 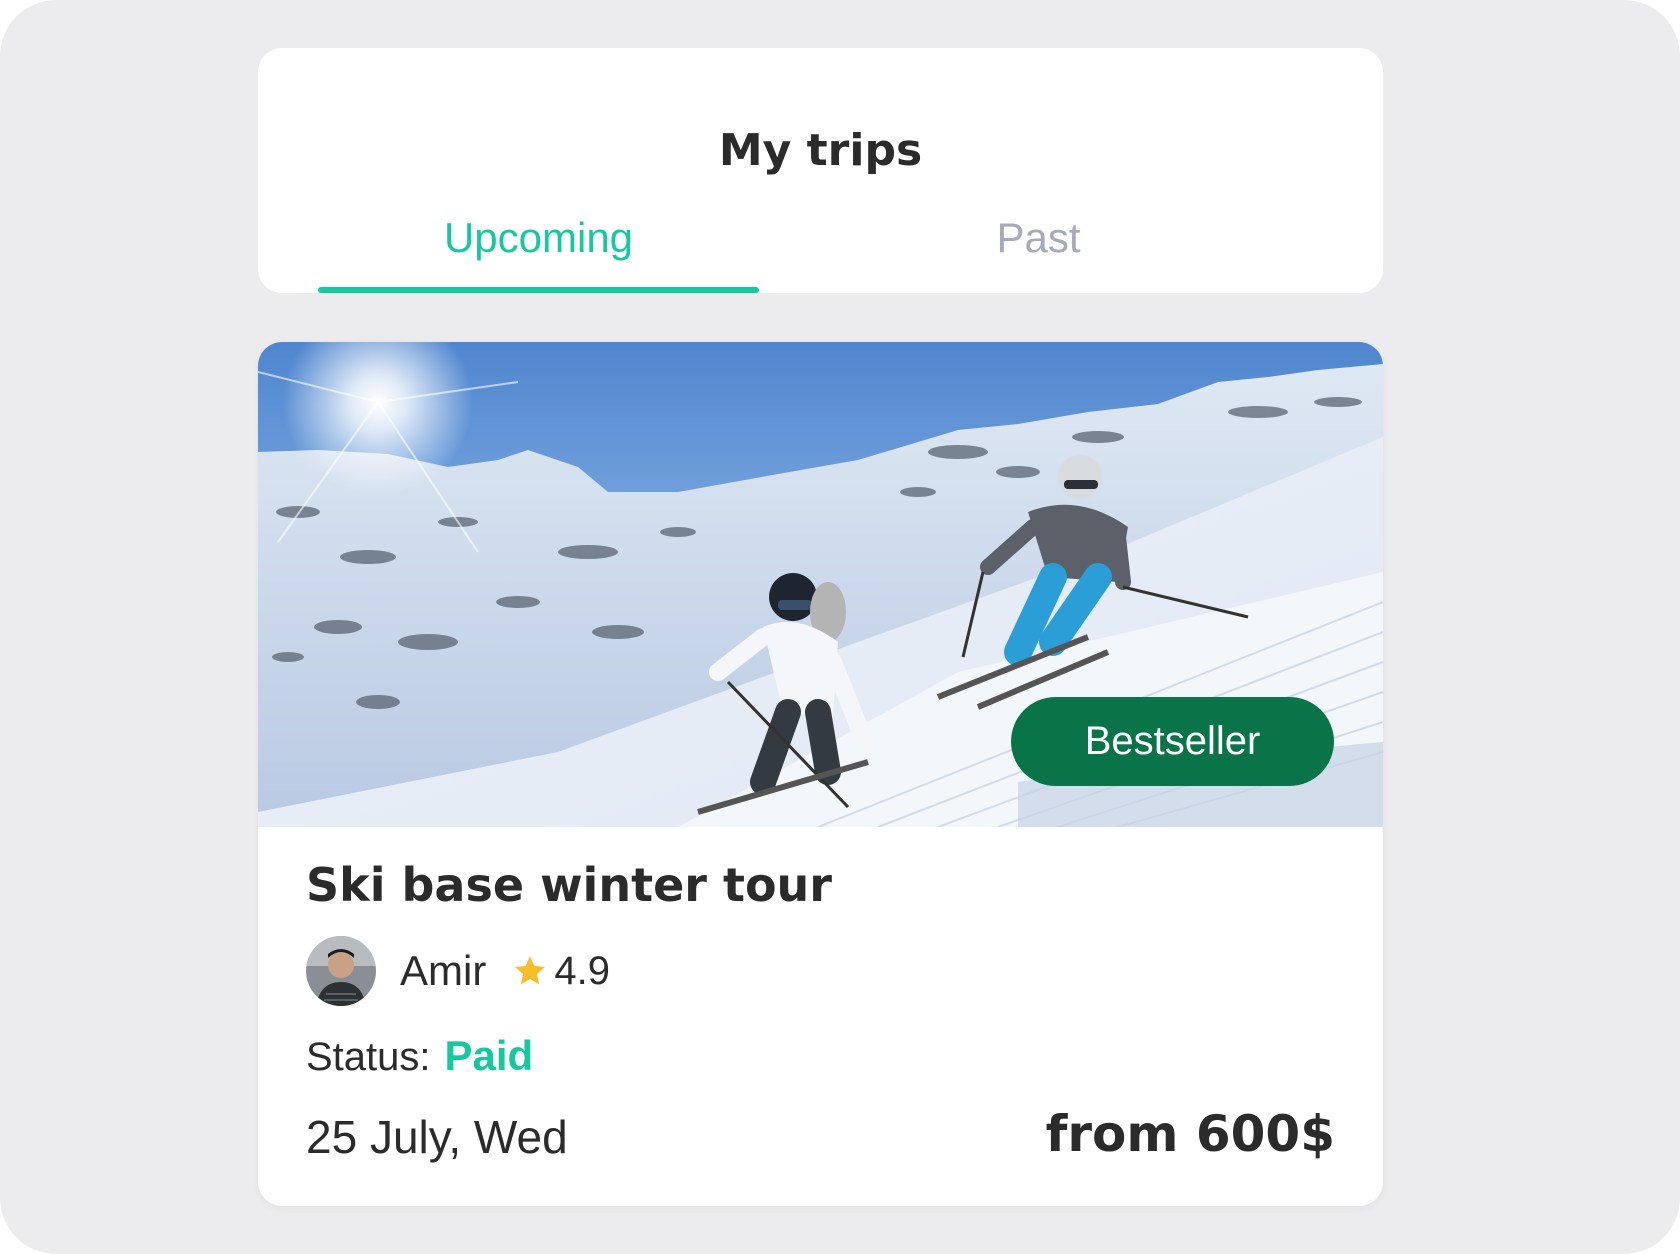 I want to click on page-title: My trips, so click(x=820, y=150).